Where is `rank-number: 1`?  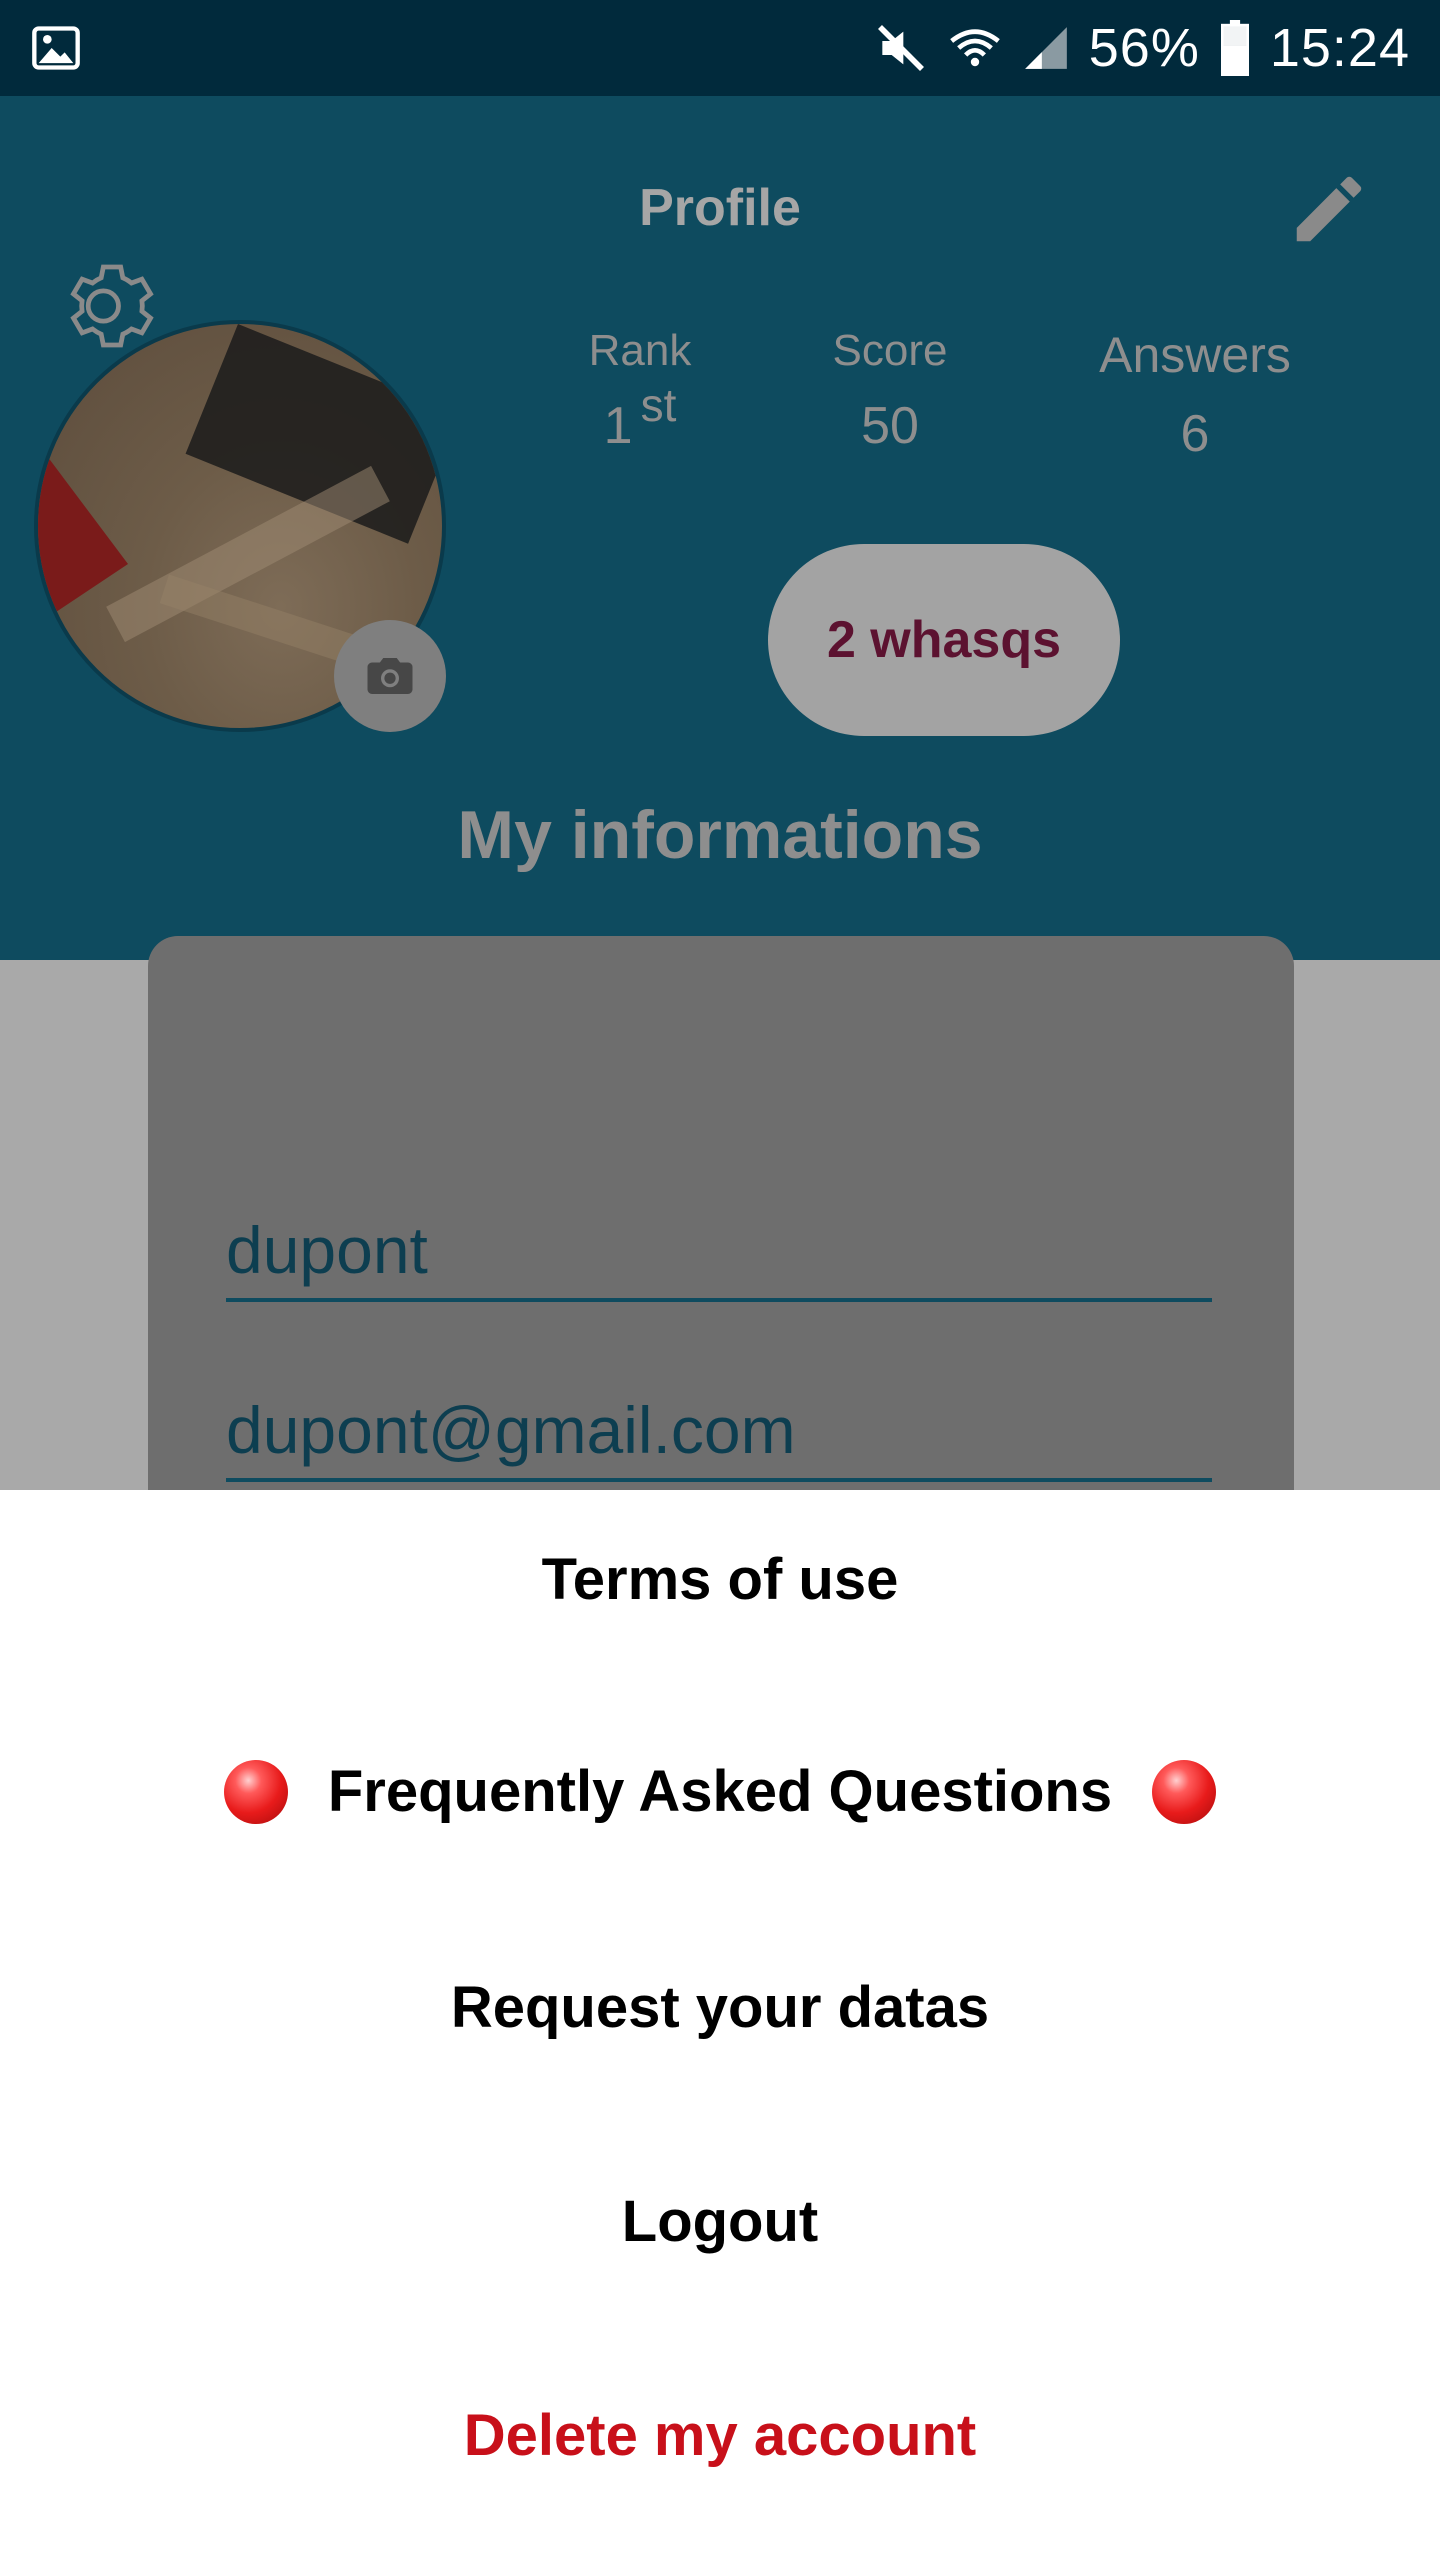 rank-number: 1 is located at coordinates (618, 426).